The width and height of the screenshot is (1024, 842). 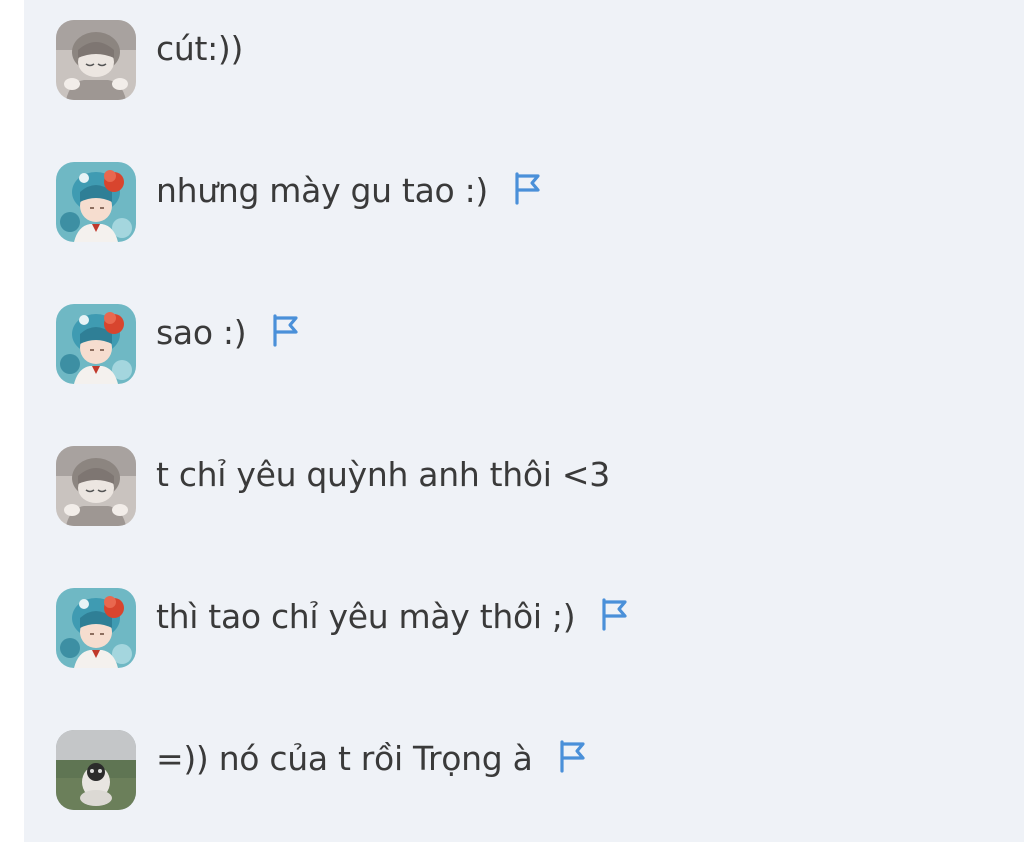 What do you see at coordinates (344, 758) in the screenshot?
I see `message-text: =)) nó của t rồi Trọng à` at bounding box center [344, 758].